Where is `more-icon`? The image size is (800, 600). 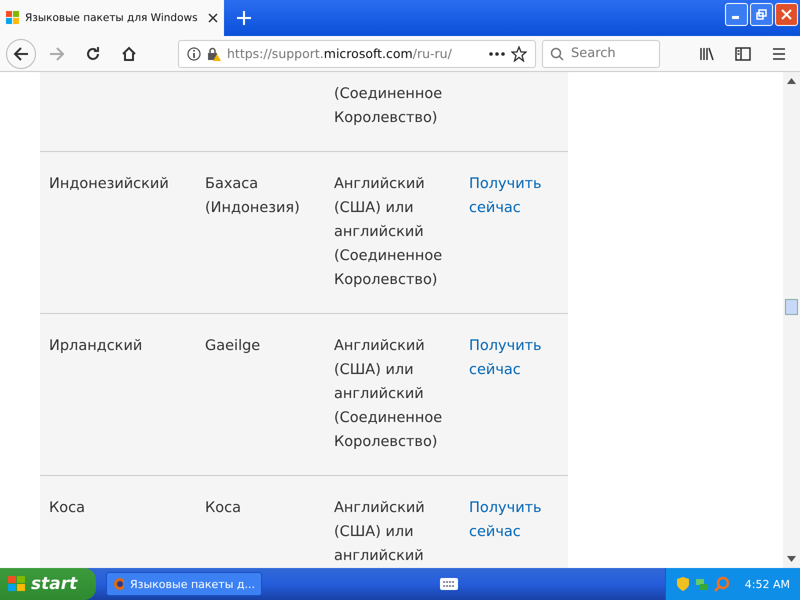
more-icon is located at coordinates (497, 54).